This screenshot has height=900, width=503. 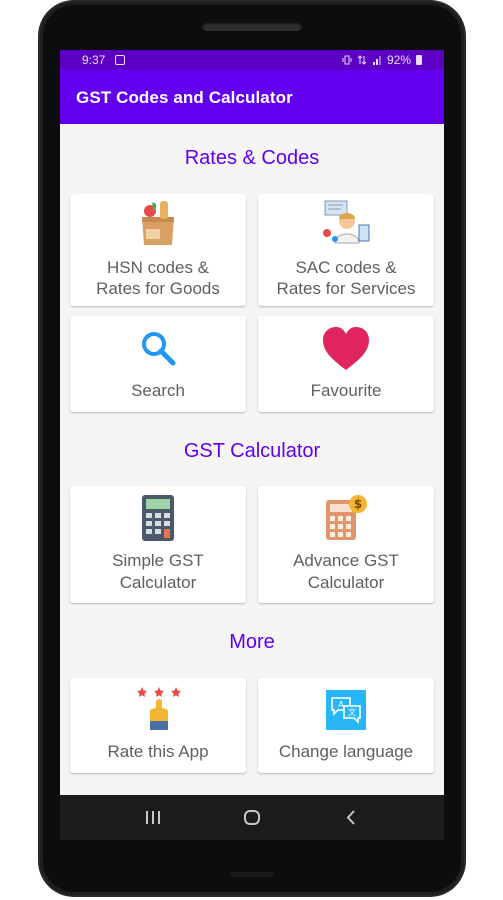 What do you see at coordinates (184, 97) in the screenshot?
I see `app-title: GST Codes and Calculator` at bounding box center [184, 97].